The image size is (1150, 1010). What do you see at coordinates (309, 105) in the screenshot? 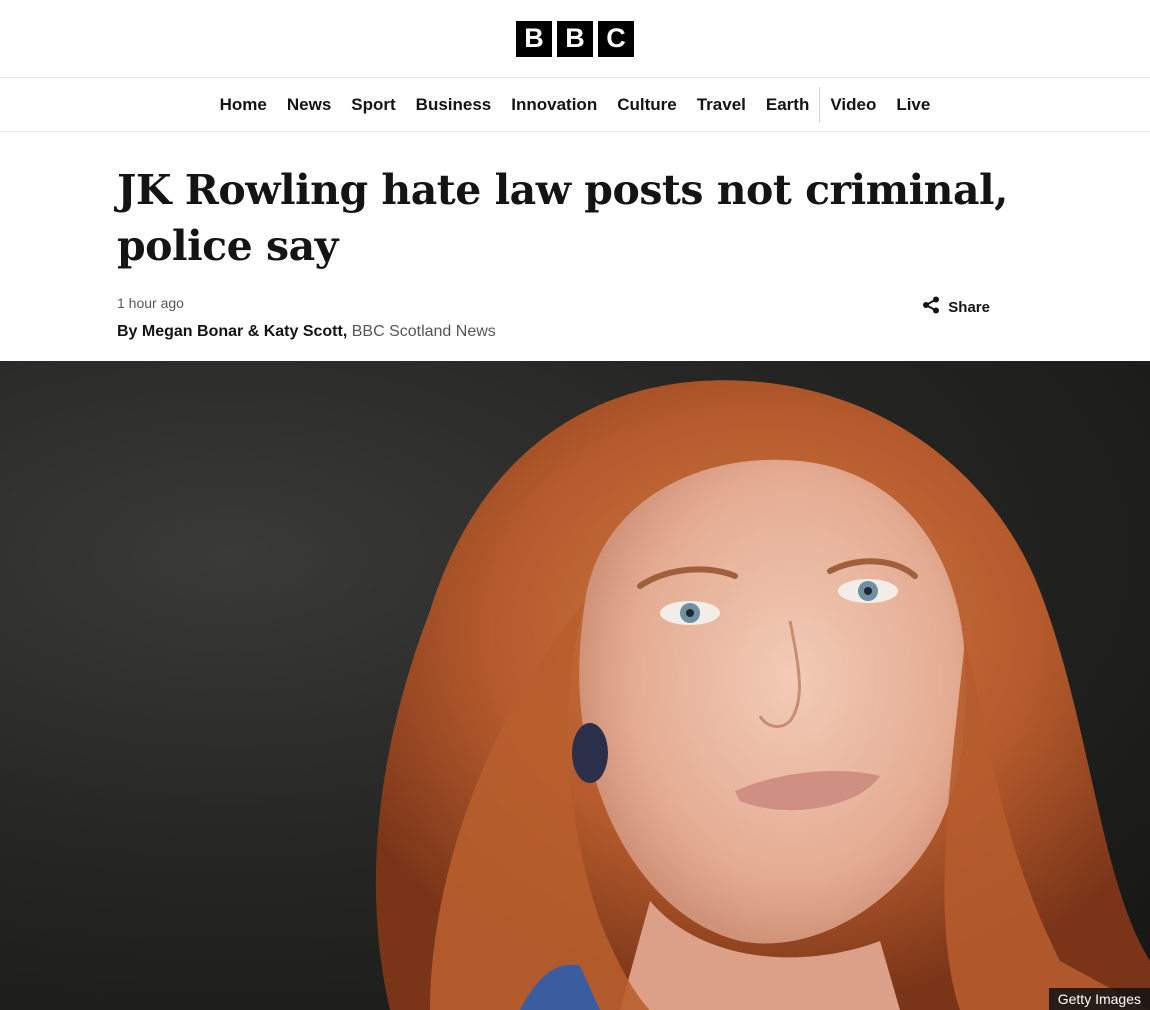
I see `nav-news: News` at bounding box center [309, 105].